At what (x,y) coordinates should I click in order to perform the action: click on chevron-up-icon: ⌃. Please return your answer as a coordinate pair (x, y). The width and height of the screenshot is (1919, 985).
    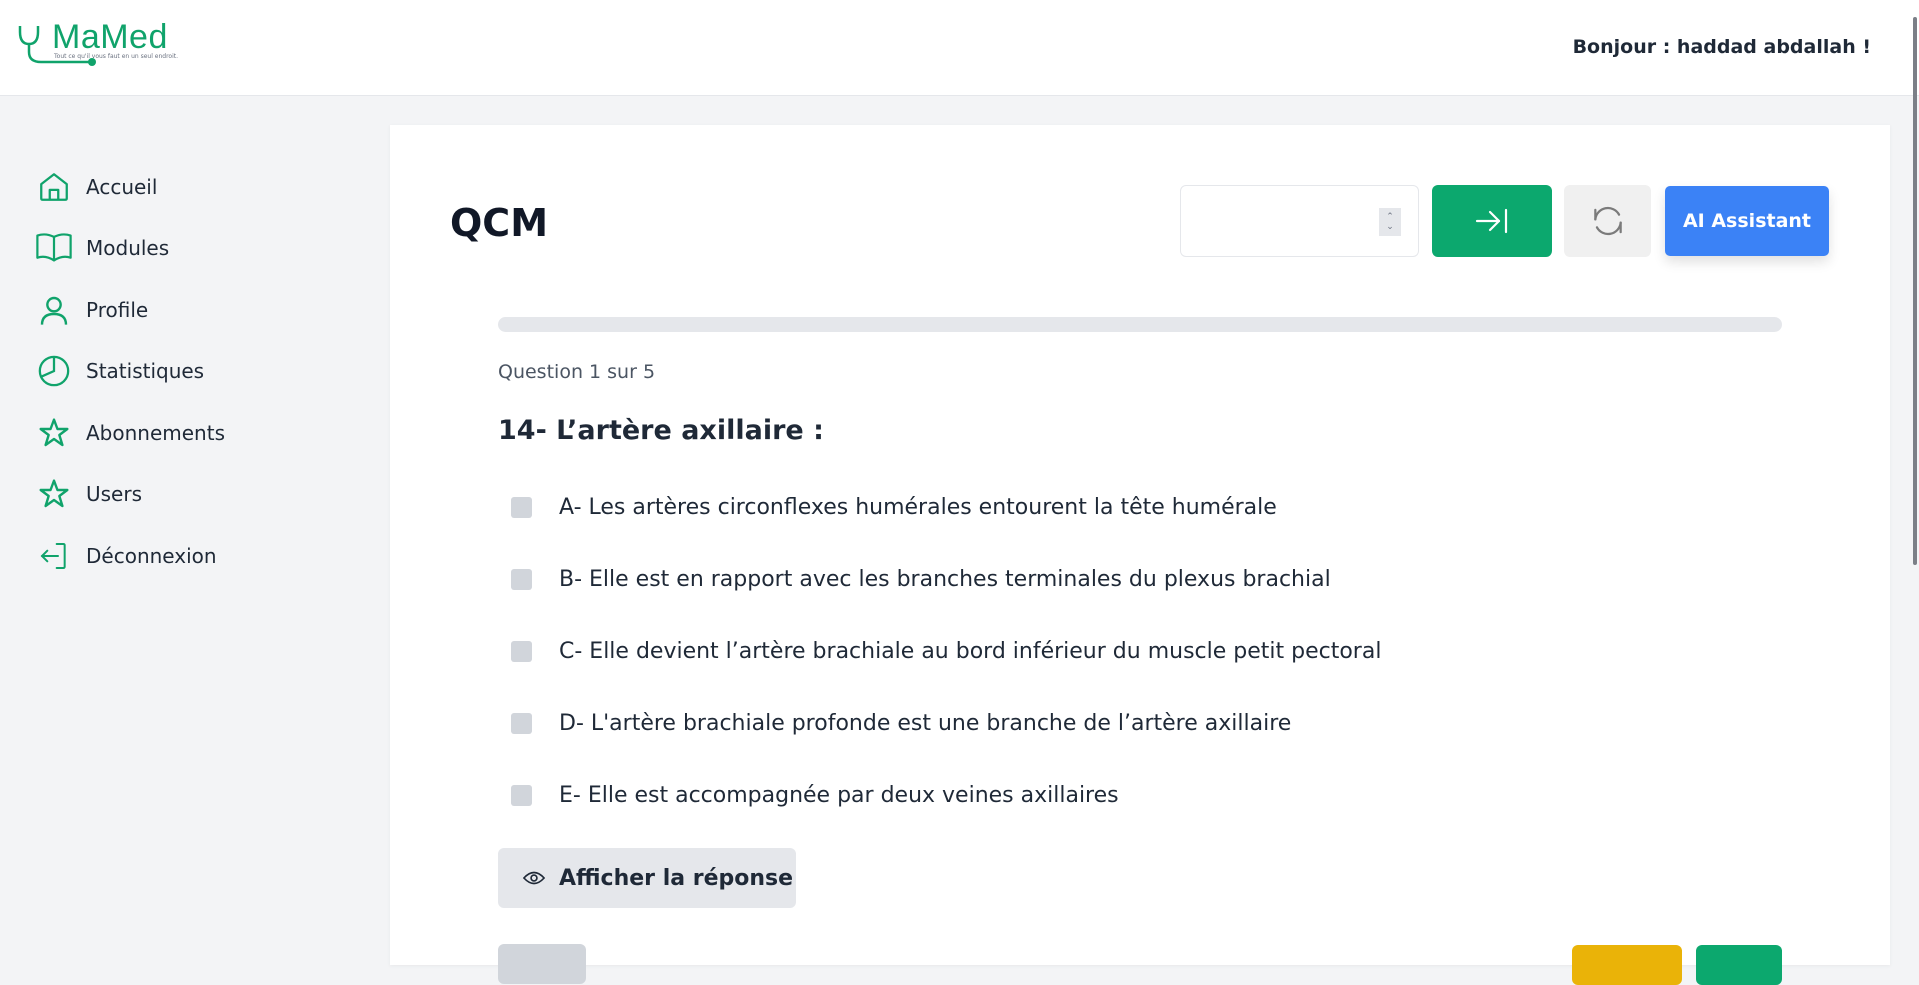
    Looking at the image, I should click on (1390, 217).